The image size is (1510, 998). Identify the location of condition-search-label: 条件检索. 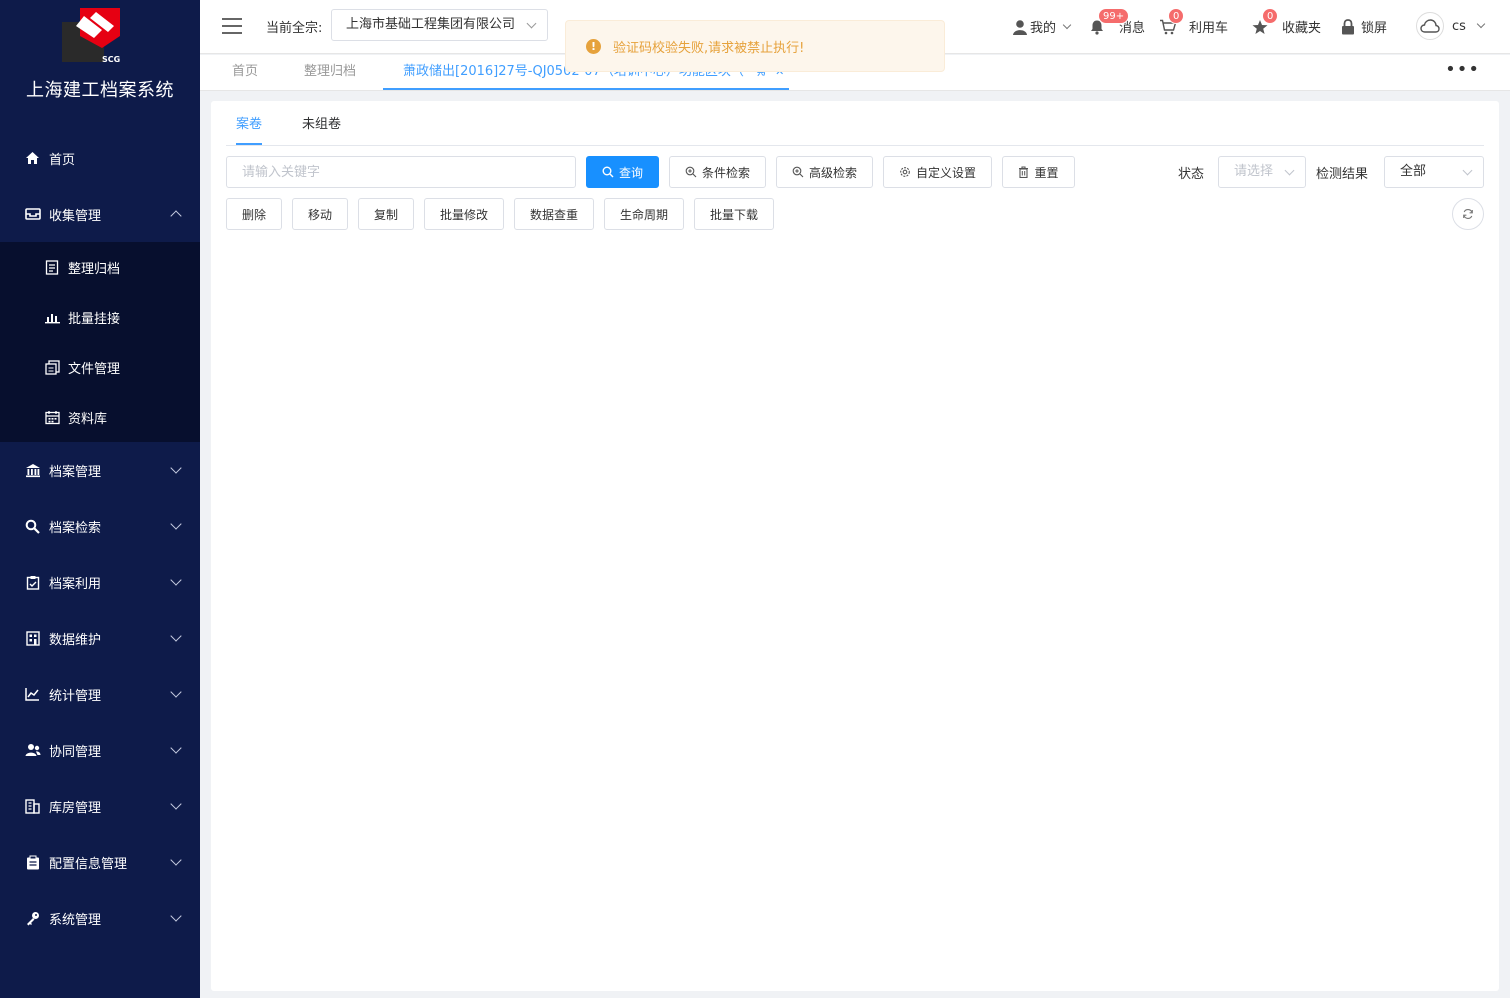
(725, 172).